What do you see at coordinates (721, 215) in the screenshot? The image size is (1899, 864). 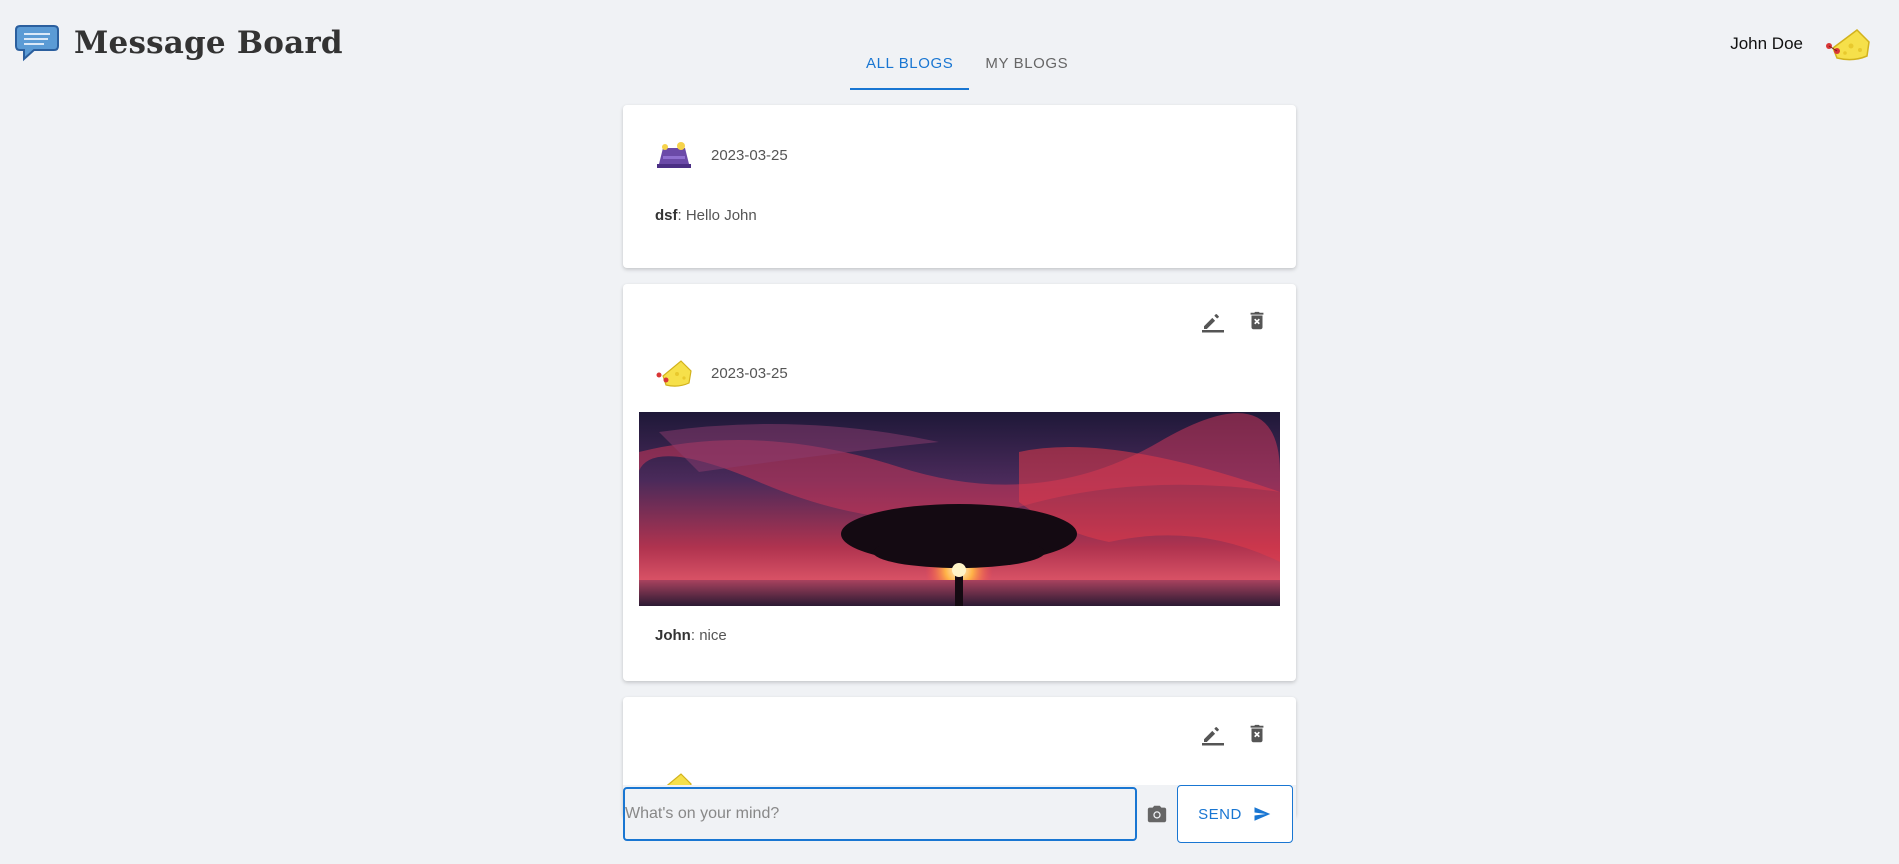 I see `post-text: Hello John` at bounding box center [721, 215].